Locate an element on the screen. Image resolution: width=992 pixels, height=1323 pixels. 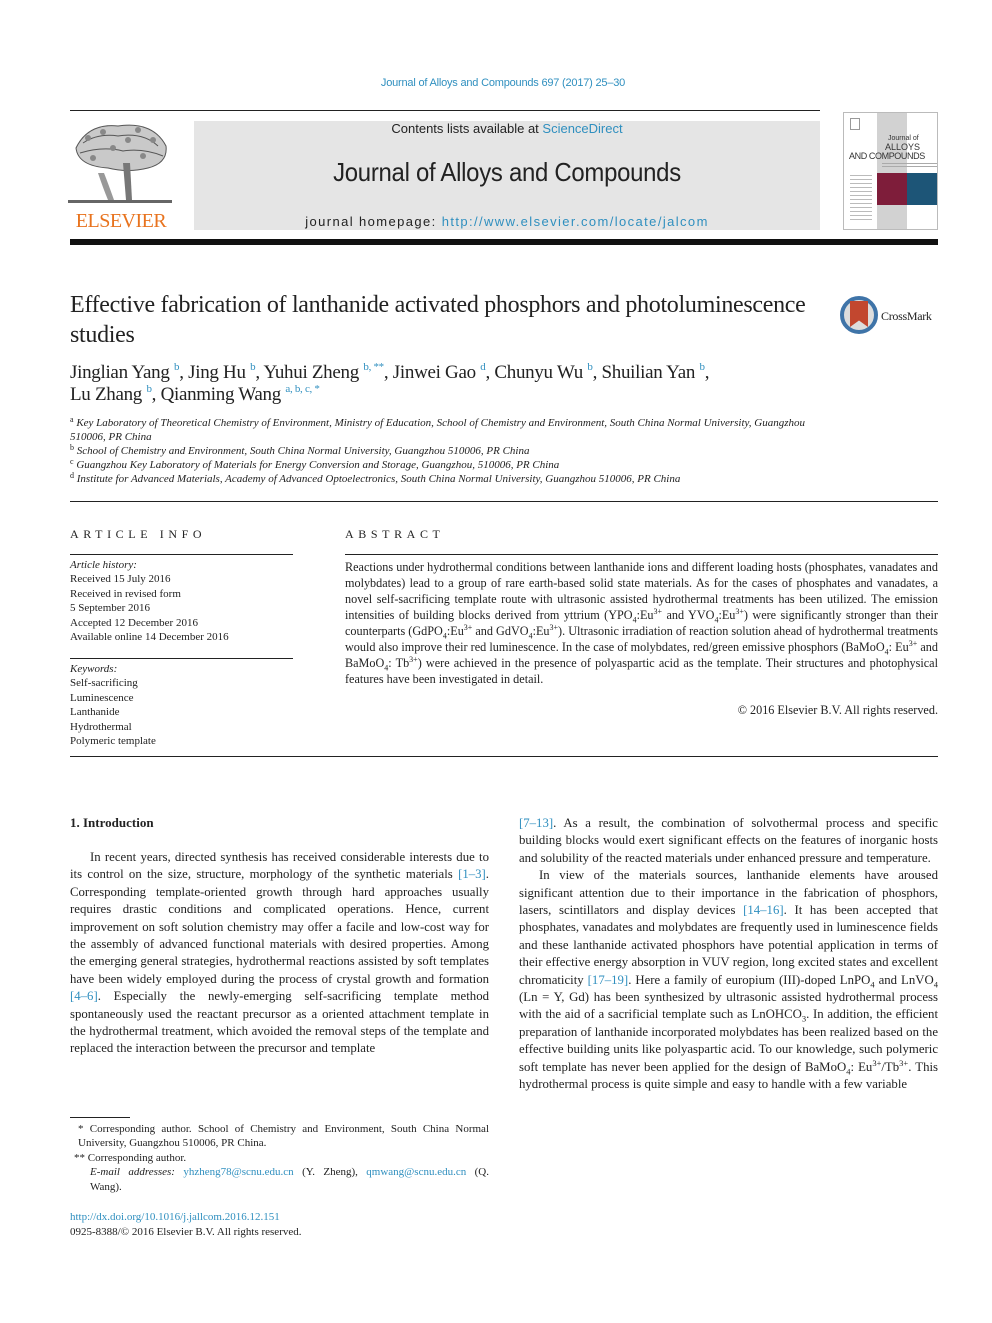
contents-prefix: Contents lists available at is located at coordinates (467, 128).